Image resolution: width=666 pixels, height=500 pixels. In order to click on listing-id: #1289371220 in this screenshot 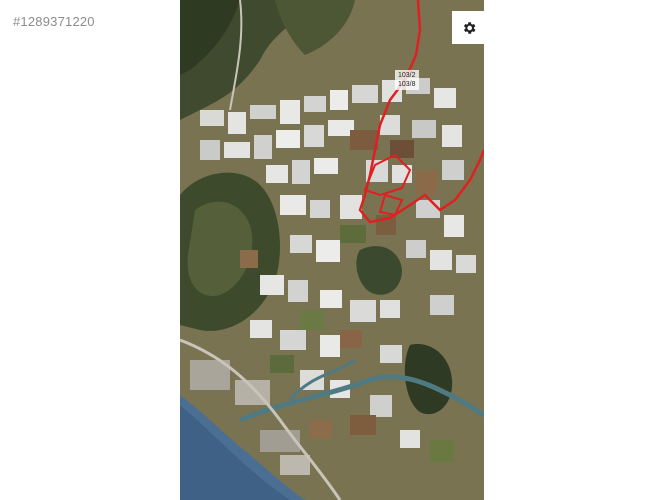, I will do `click(54, 21)`.